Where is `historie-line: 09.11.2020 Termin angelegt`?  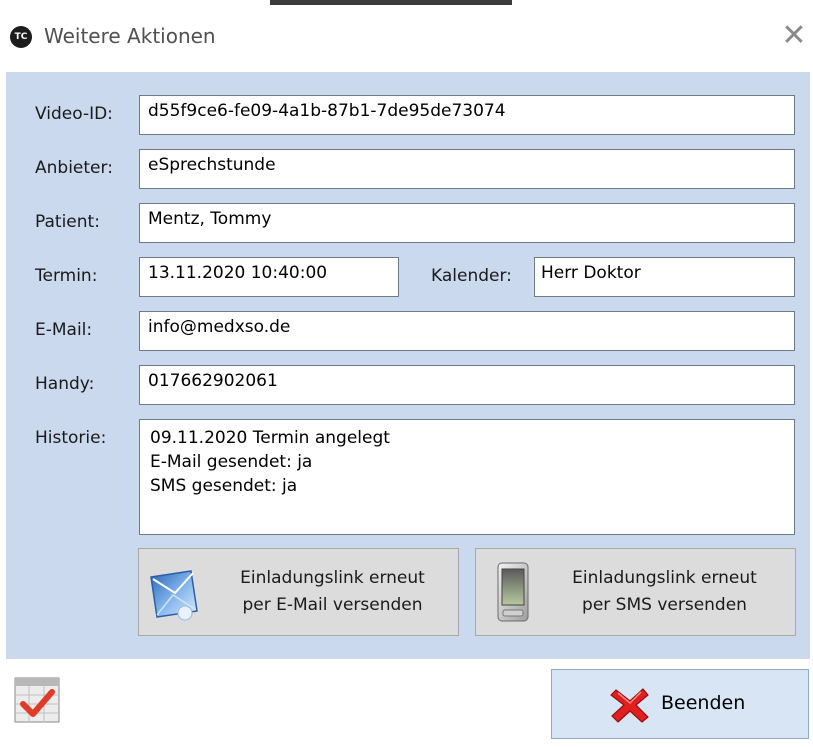
historie-line: 09.11.2020 Termin angelegt is located at coordinates (270, 438).